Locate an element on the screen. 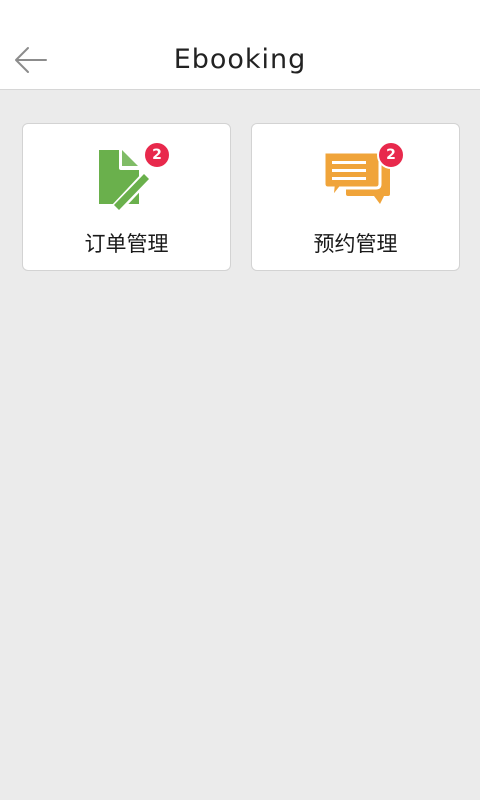 Image resolution: width=480 pixels, height=800 pixels. order-management-card: 2 订单管理 is located at coordinates (126, 197).